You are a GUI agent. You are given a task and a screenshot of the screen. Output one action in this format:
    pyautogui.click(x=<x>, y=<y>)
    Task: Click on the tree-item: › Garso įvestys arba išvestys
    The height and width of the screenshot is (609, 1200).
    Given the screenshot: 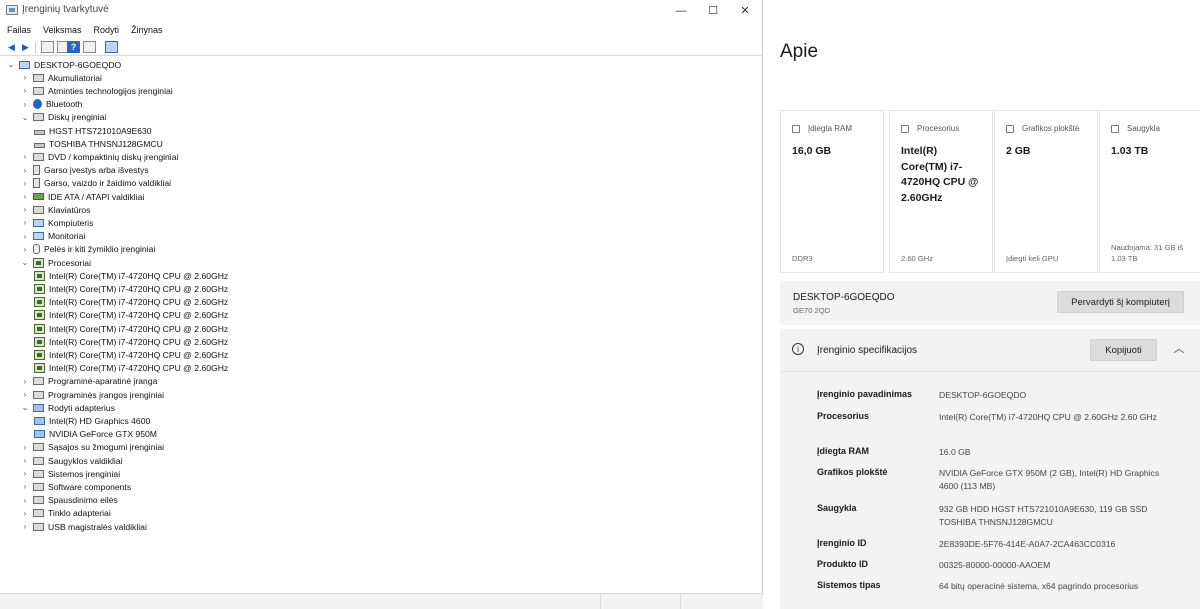 What is the action you would take?
    pyautogui.click(x=84, y=170)
    